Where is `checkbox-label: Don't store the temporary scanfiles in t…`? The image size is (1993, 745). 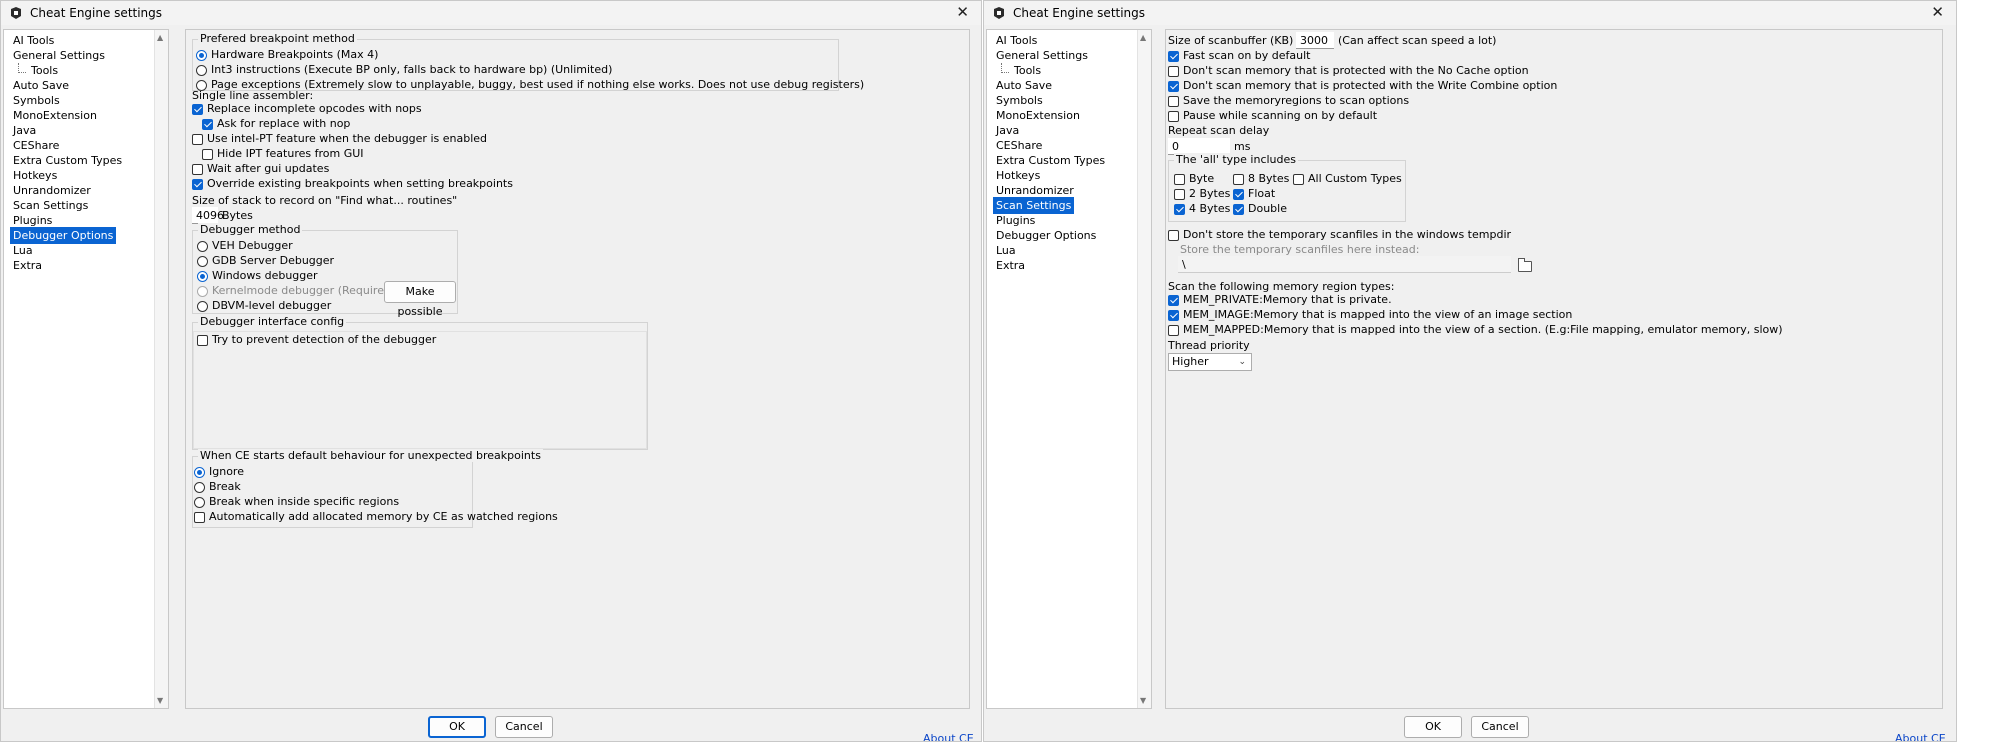
checkbox-label: Don't store the temporary scanfiles in t… is located at coordinates (1347, 234).